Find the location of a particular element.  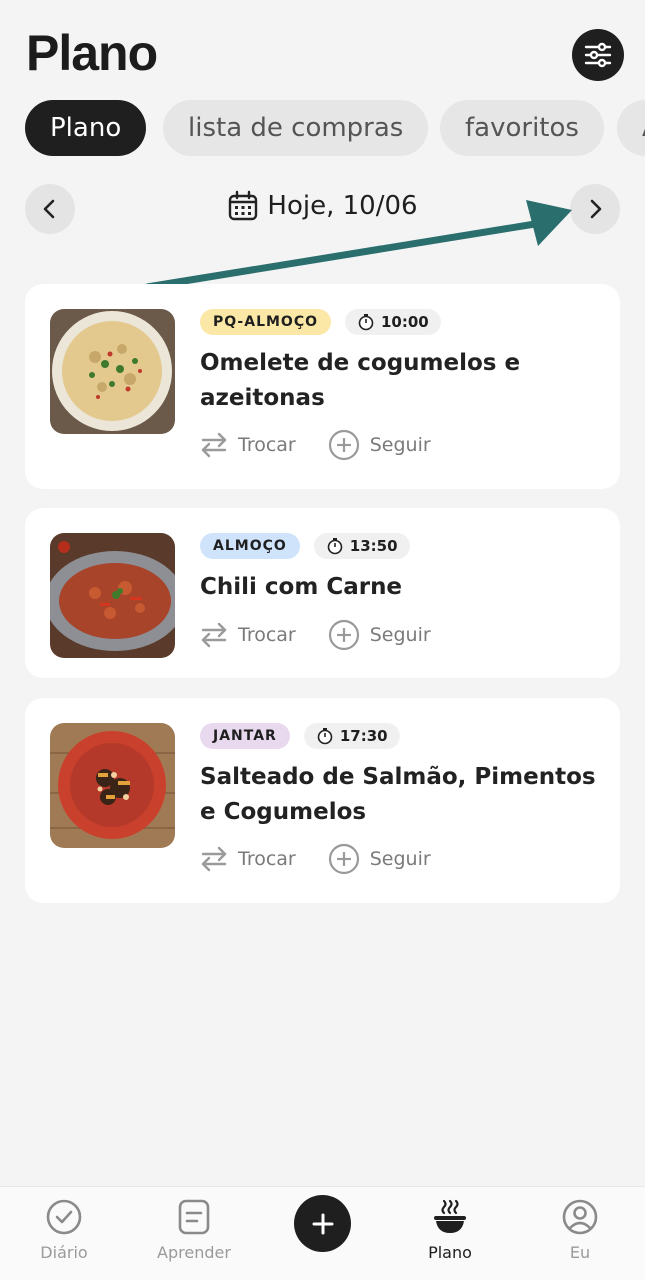

sliders-icon is located at coordinates (598, 55).